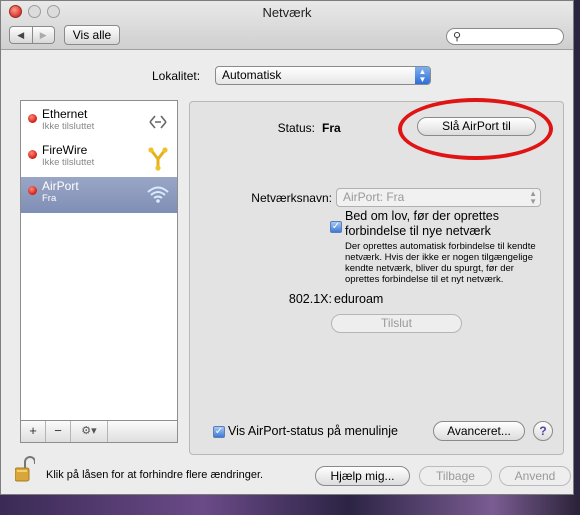 The width and height of the screenshot is (580, 515). Describe the element at coordinates (359, 299) in the screenshot. I see `8021x-value: eduroam` at that location.